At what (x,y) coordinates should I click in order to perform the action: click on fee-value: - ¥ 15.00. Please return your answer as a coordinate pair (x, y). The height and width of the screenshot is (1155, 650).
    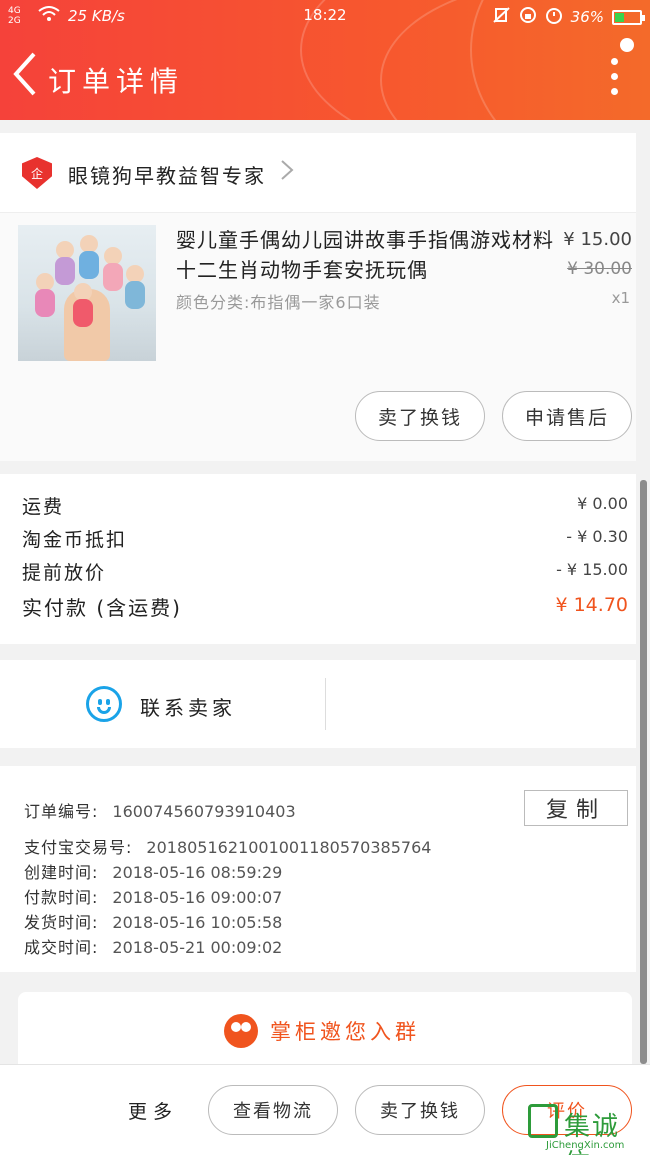
    Looking at the image, I should click on (592, 569).